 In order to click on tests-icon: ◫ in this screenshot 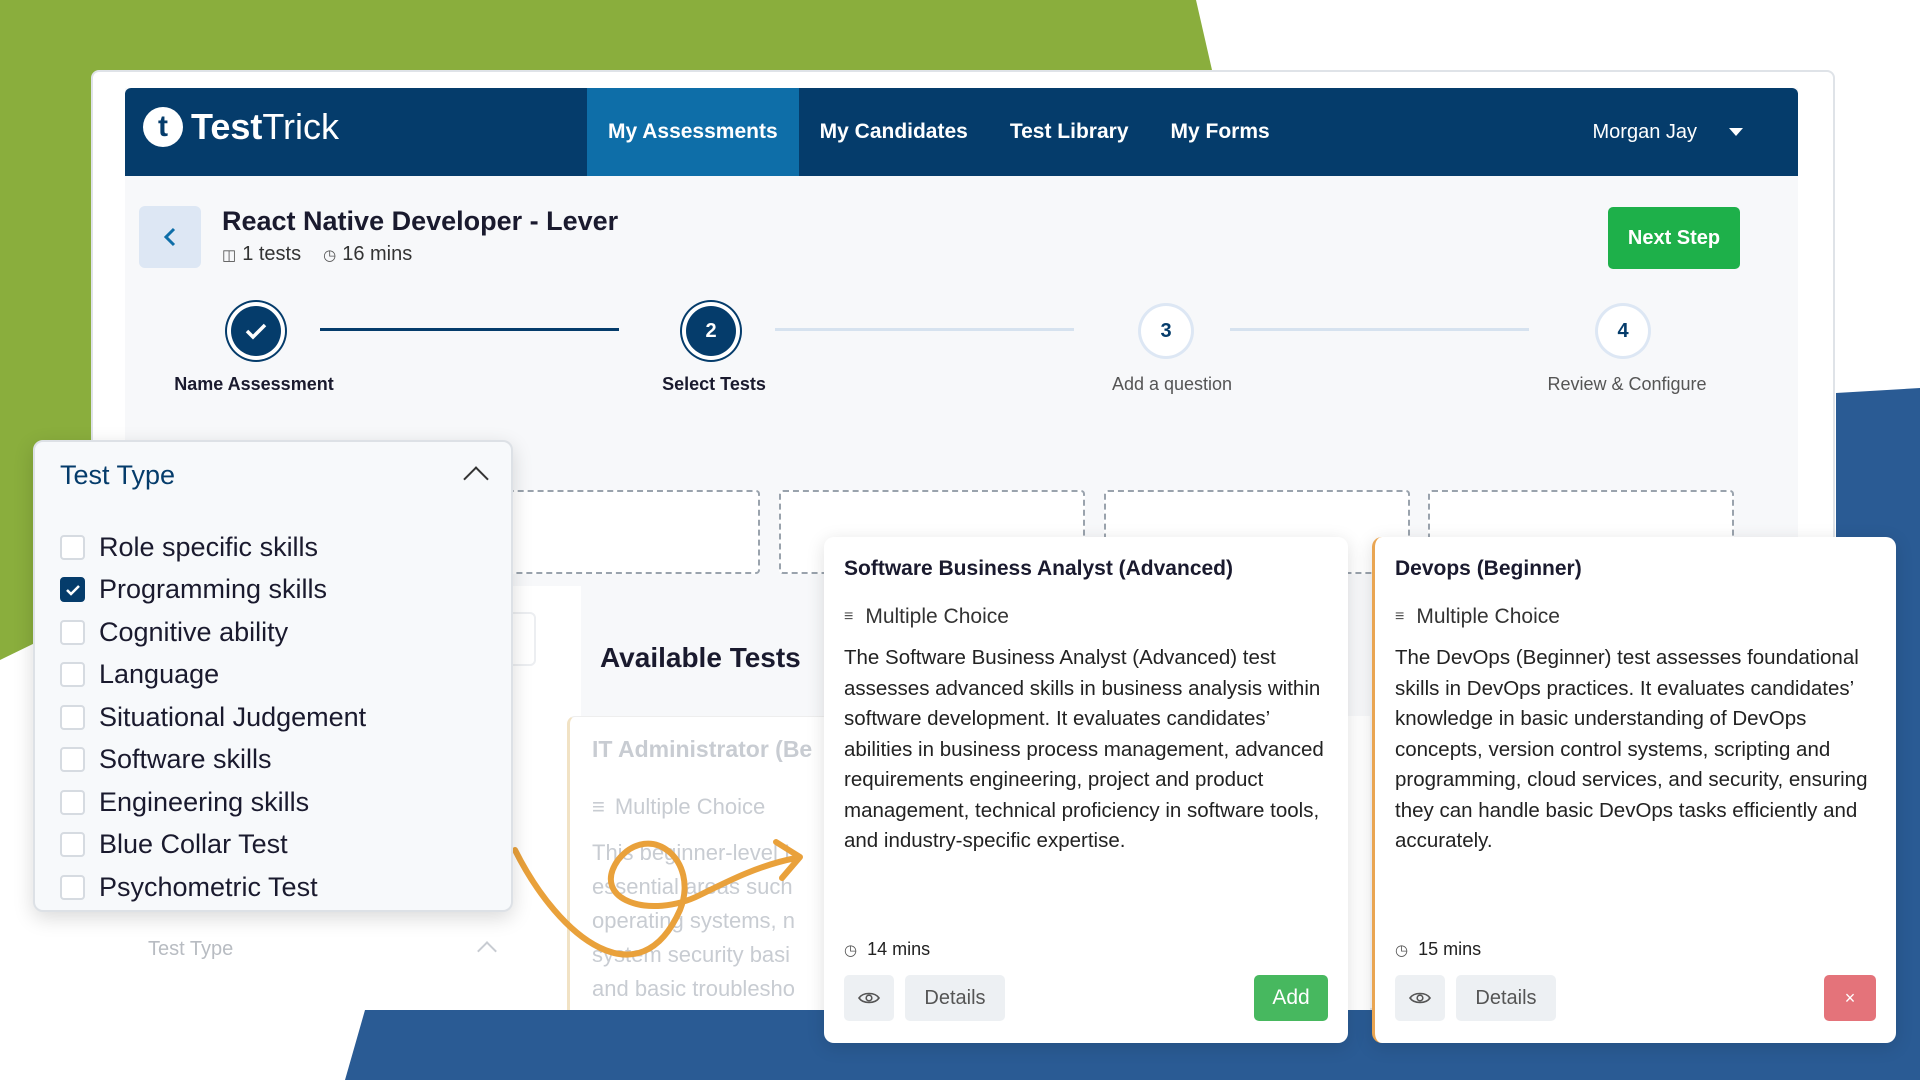, I will do `click(229, 255)`.